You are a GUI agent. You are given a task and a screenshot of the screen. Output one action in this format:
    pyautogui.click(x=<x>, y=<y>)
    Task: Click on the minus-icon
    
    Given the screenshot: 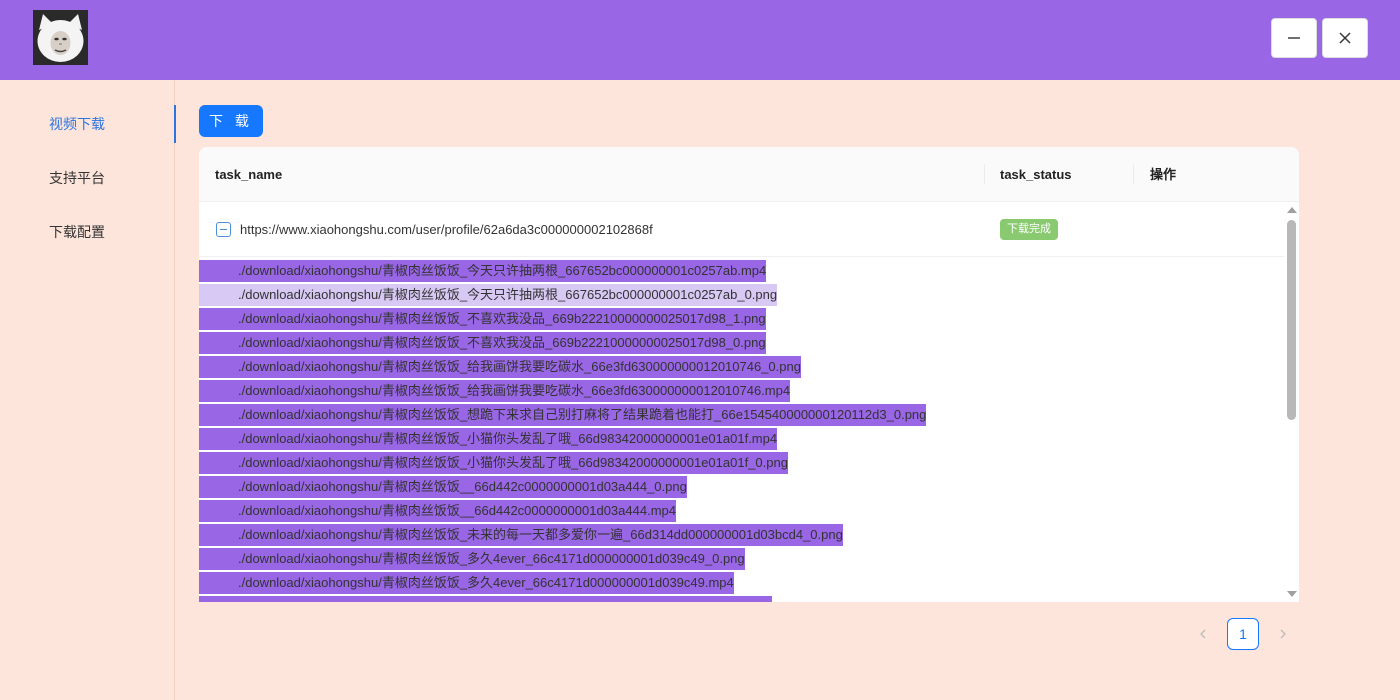 What is the action you would take?
    pyautogui.click(x=1294, y=38)
    